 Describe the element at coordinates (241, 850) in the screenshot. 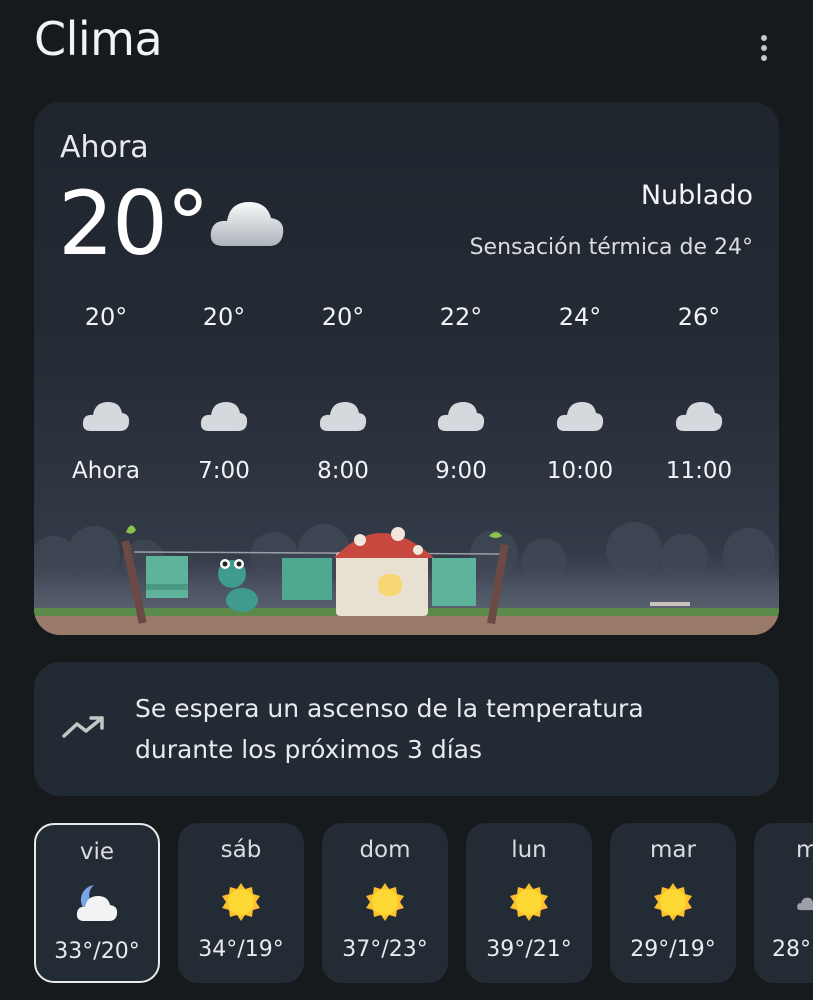

I see `day-name: sáb` at that location.